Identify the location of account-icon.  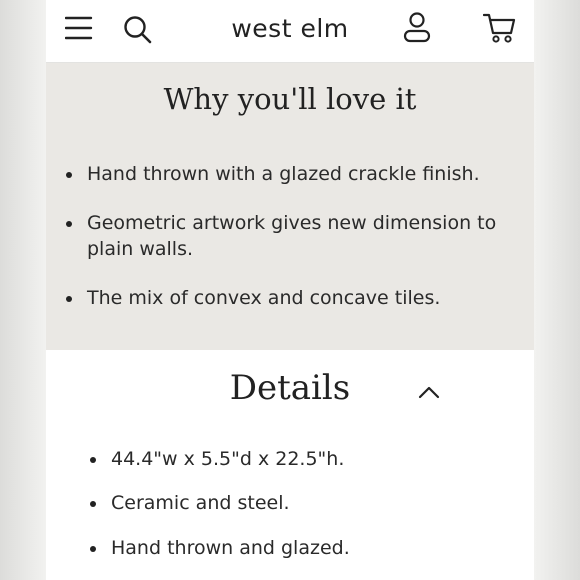
(417, 30).